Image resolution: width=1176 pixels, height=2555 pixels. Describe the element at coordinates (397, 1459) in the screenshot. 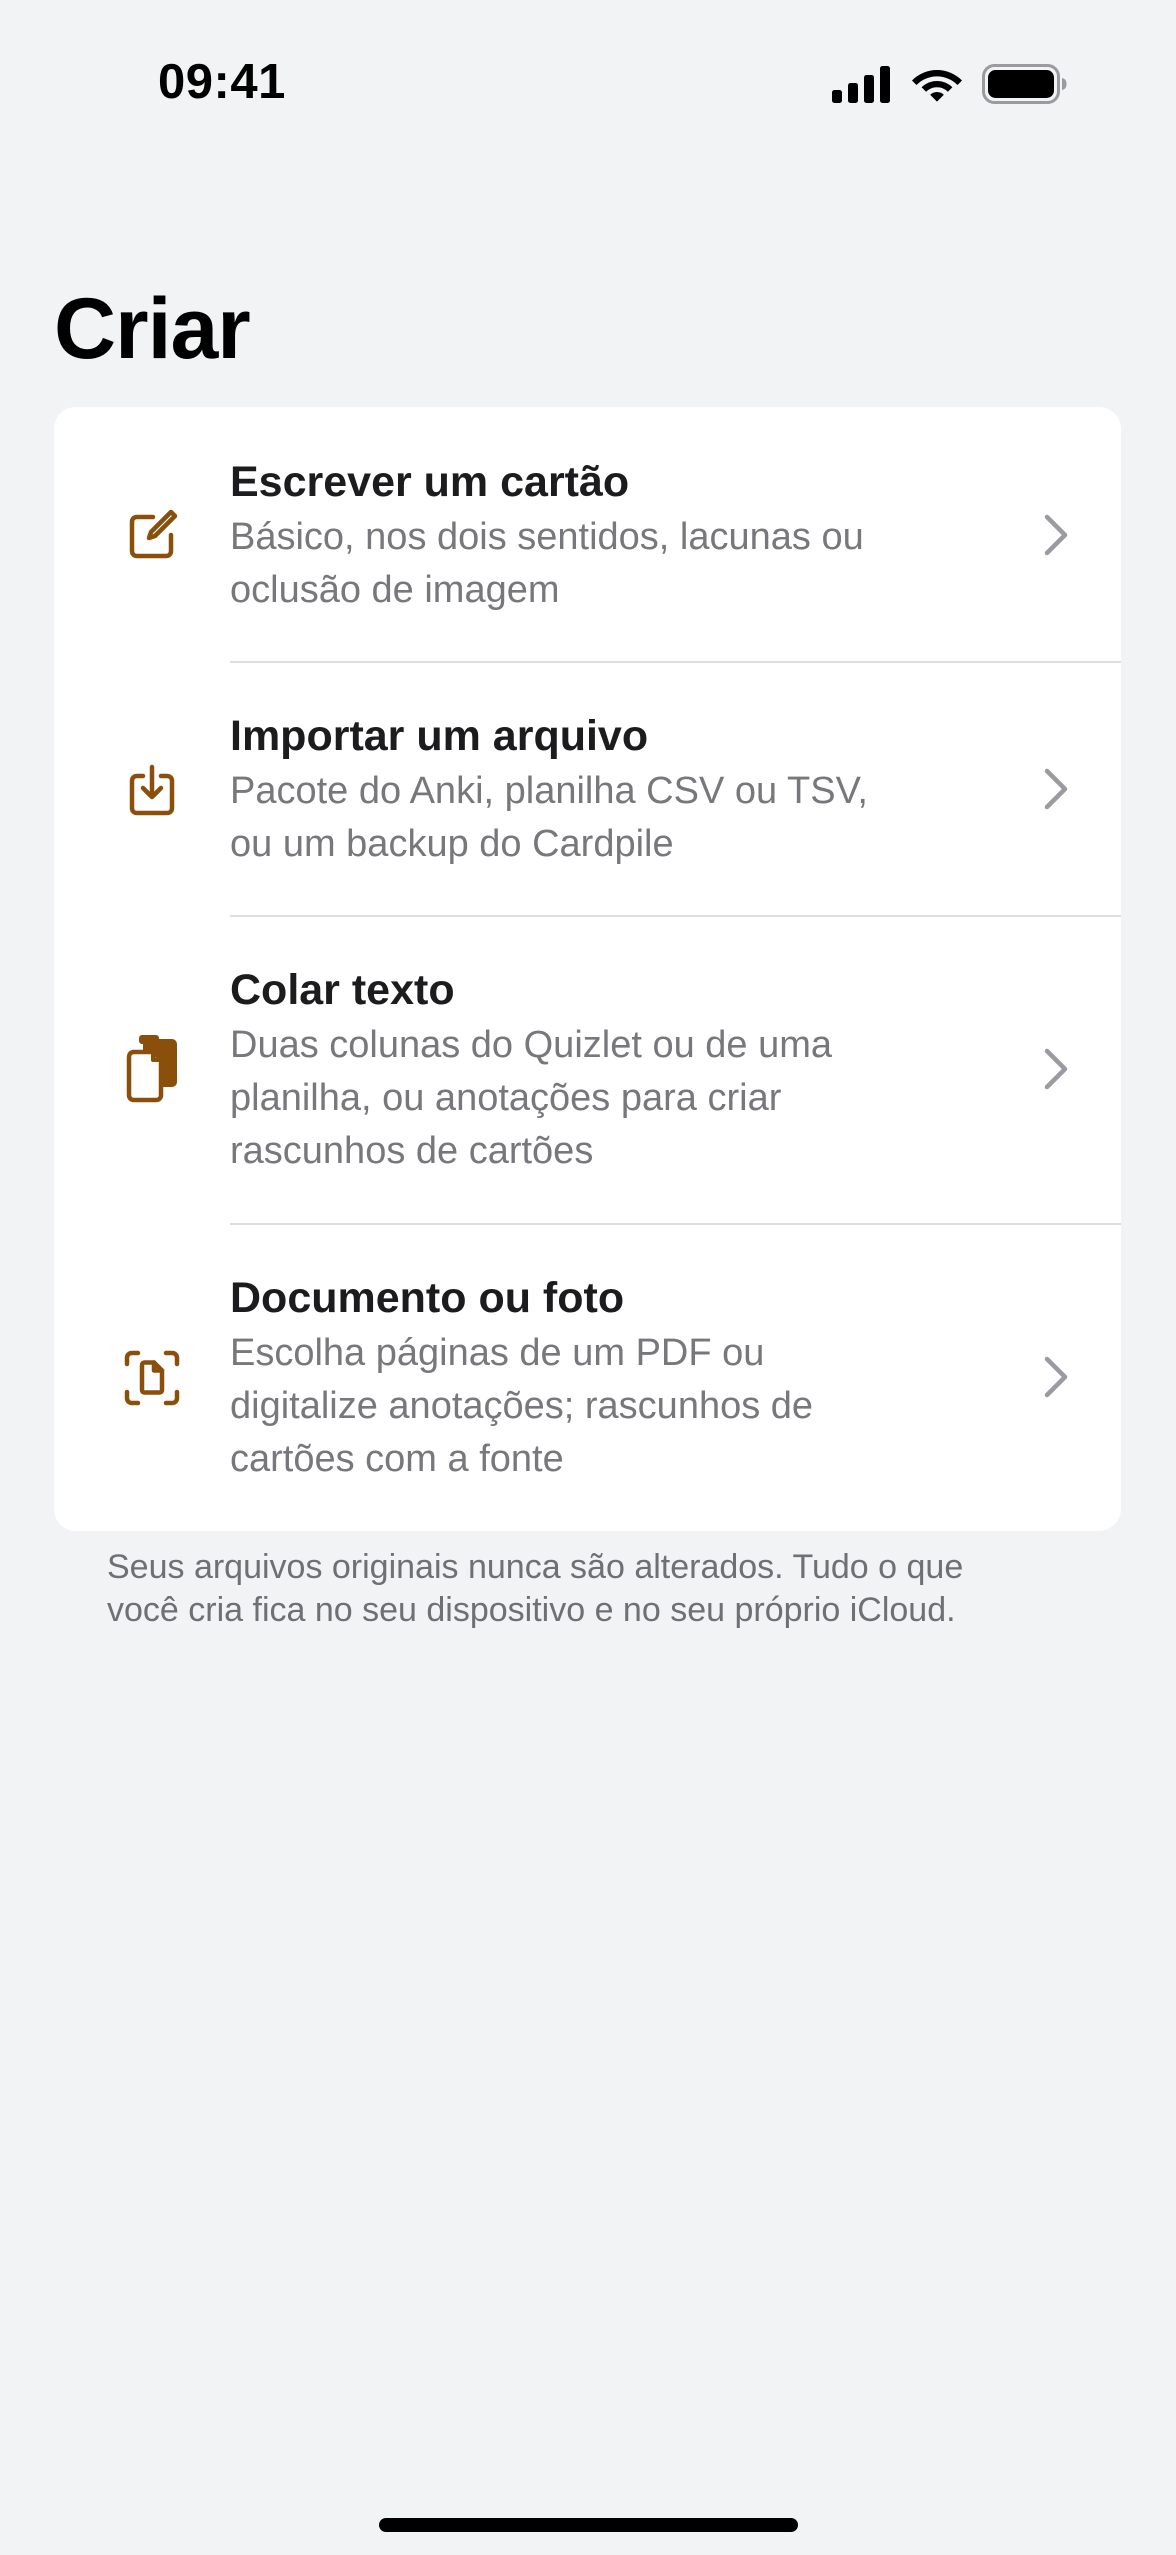

I see `option-subtitle-line: cartões com a fonte` at that location.